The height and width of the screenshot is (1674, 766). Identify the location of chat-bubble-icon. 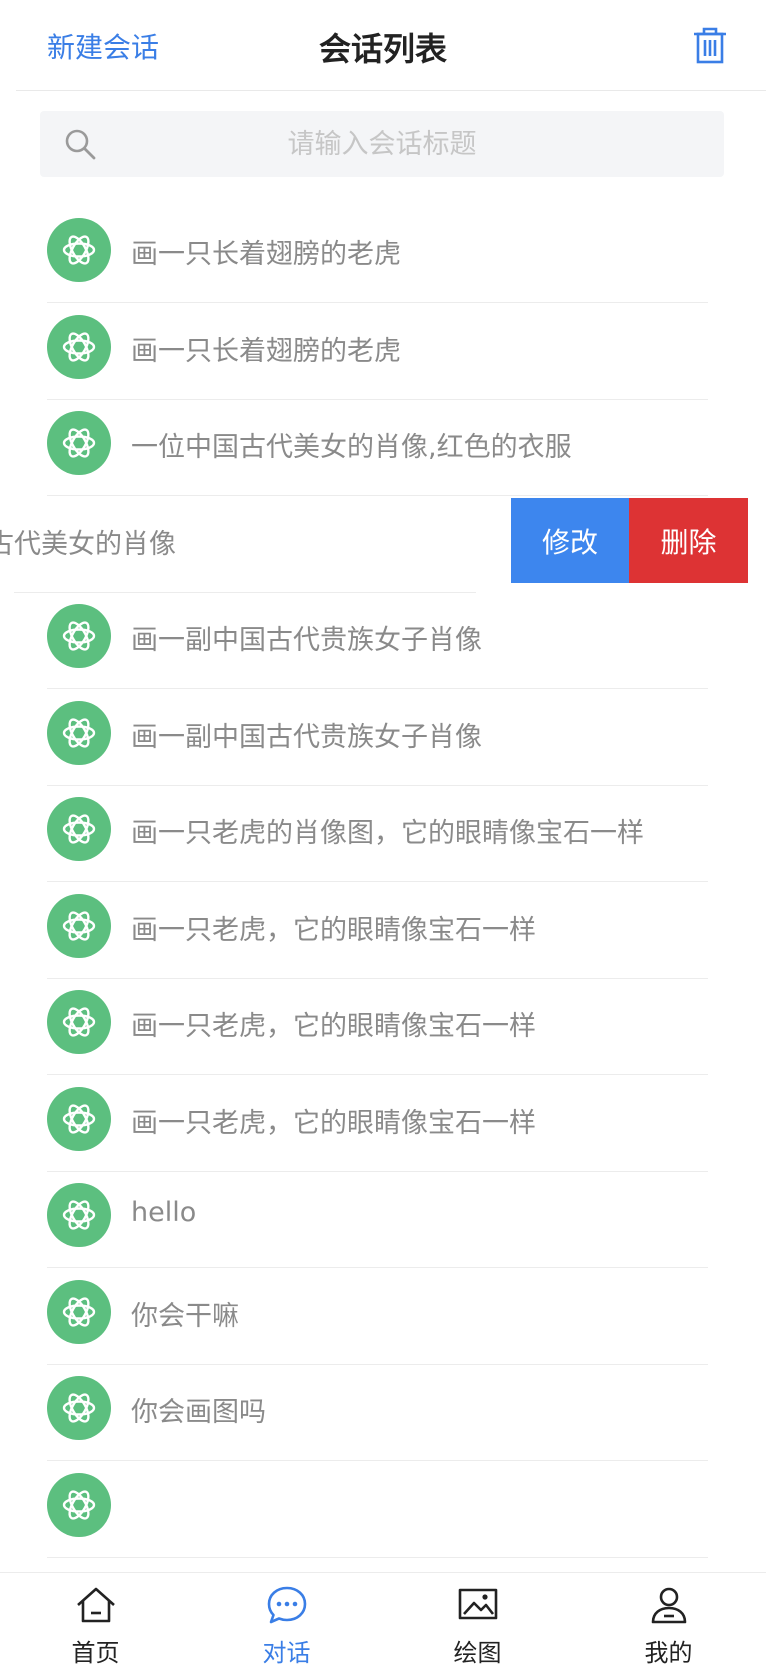
(287, 1605).